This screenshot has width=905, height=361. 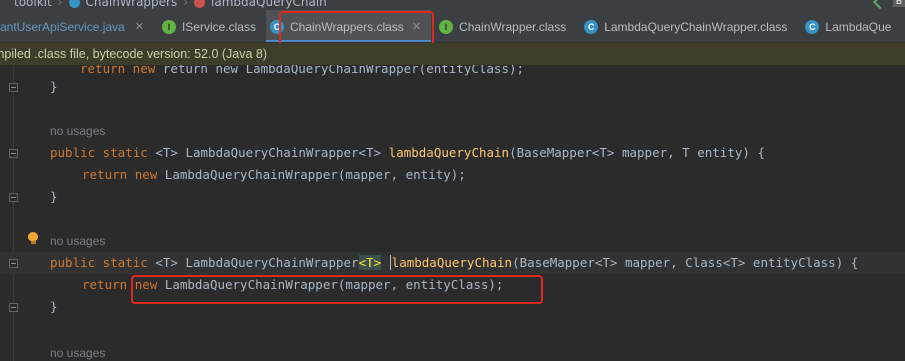 What do you see at coordinates (132, 4) in the screenshot?
I see `breadcrumb-item-class: ChainWrappers` at bounding box center [132, 4].